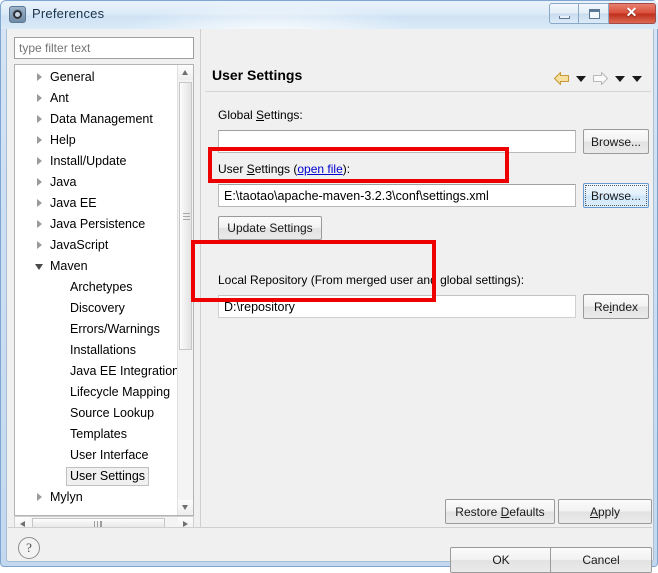 The height and width of the screenshot is (573, 658). I want to click on sidebar-item-label: JavaScript, so click(79, 245).